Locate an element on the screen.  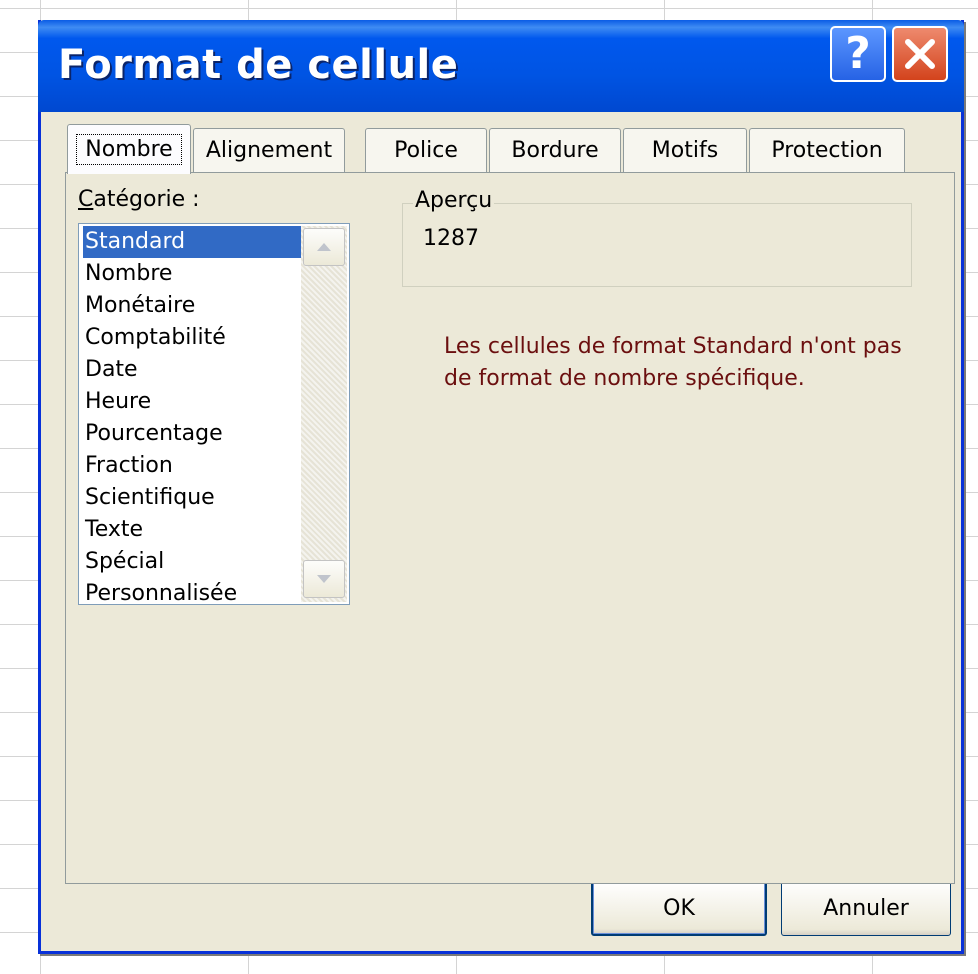
tab-alignement: Alignement is located at coordinates (269, 150).